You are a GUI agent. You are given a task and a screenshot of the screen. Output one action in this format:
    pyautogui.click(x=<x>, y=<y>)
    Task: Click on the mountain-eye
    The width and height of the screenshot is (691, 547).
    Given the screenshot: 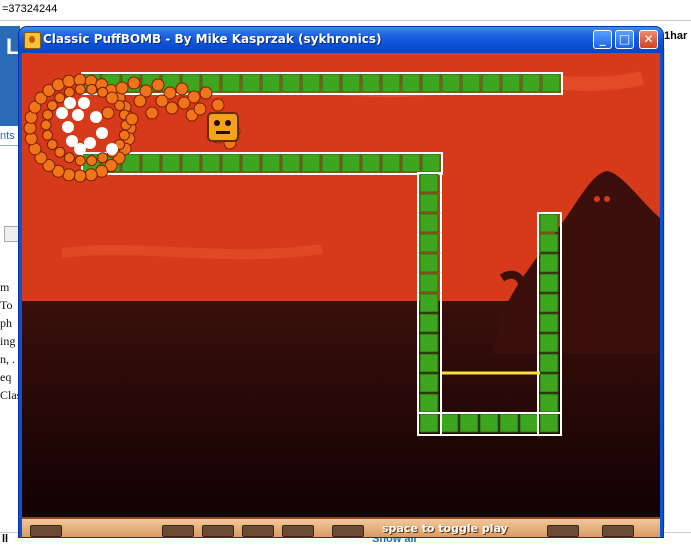 What is the action you would take?
    pyautogui.click(x=597, y=199)
    